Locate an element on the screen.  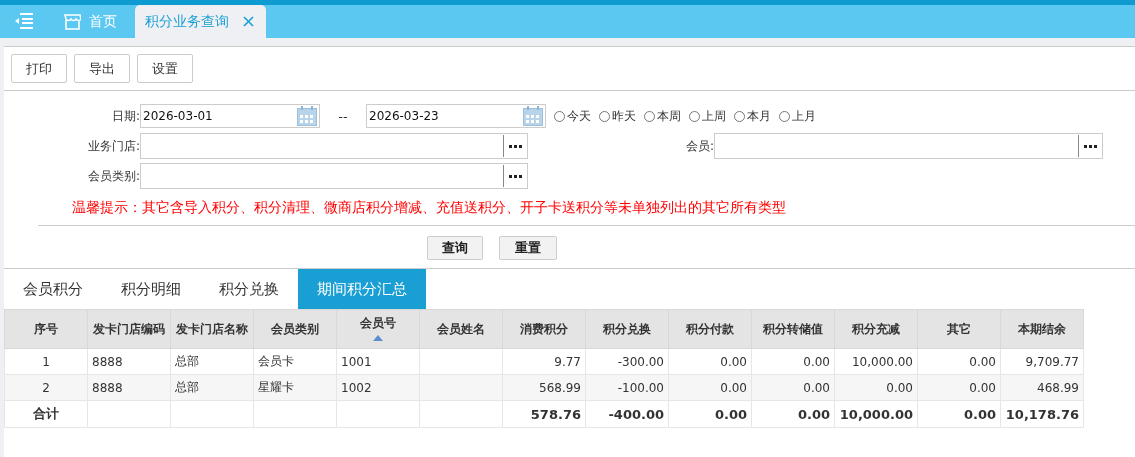
date-field: 2026-03-01 is located at coordinates (230, 116).